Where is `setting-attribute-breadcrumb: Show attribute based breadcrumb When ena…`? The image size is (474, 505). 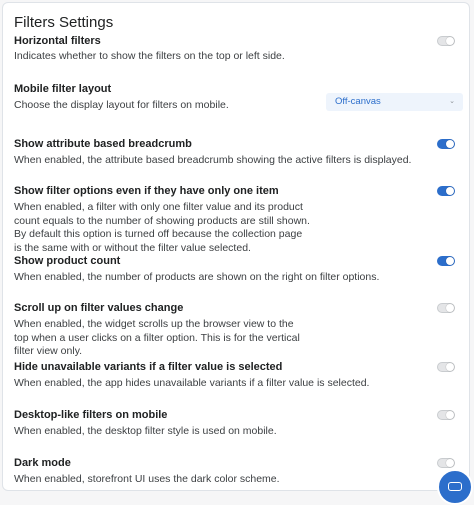
setting-attribute-breadcrumb: Show attribute based breadcrumb When ena… is located at coordinates (239, 152).